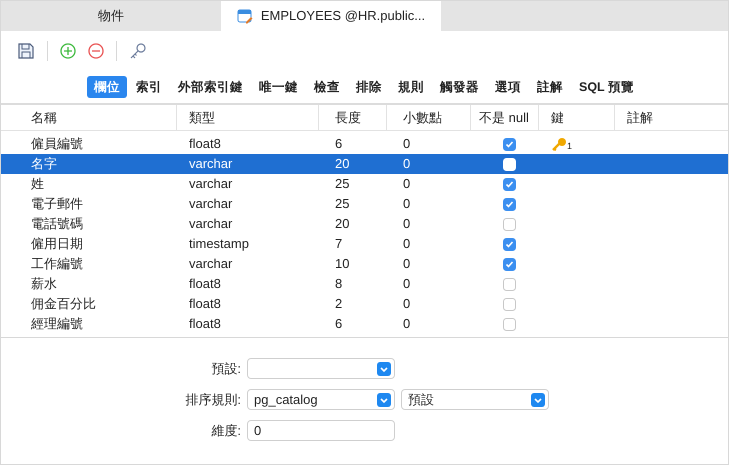 This screenshot has height=465, width=729. Describe the element at coordinates (364, 224) in the screenshot. I see `table-row: 電話號碼 varchar 20 0` at that location.